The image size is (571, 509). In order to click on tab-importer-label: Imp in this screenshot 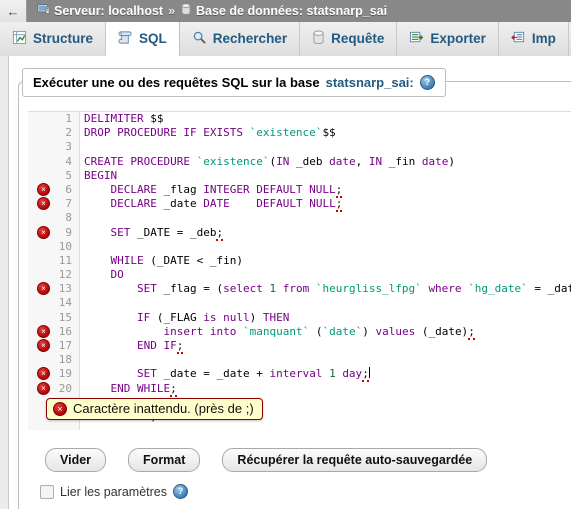, I will do `click(543, 39)`.